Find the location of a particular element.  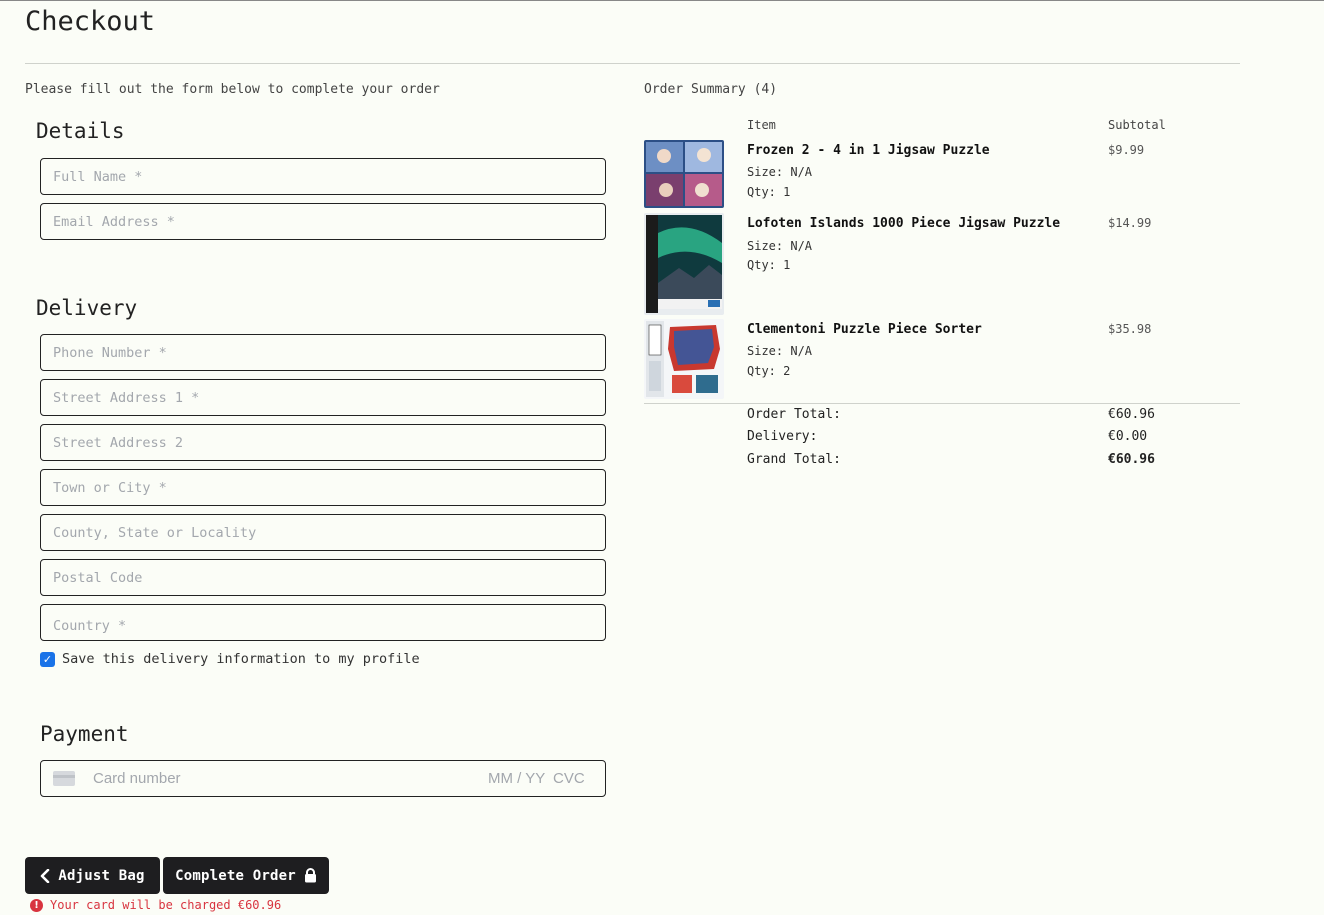

grand-total-value: €60.96 is located at coordinates (1131, 459).